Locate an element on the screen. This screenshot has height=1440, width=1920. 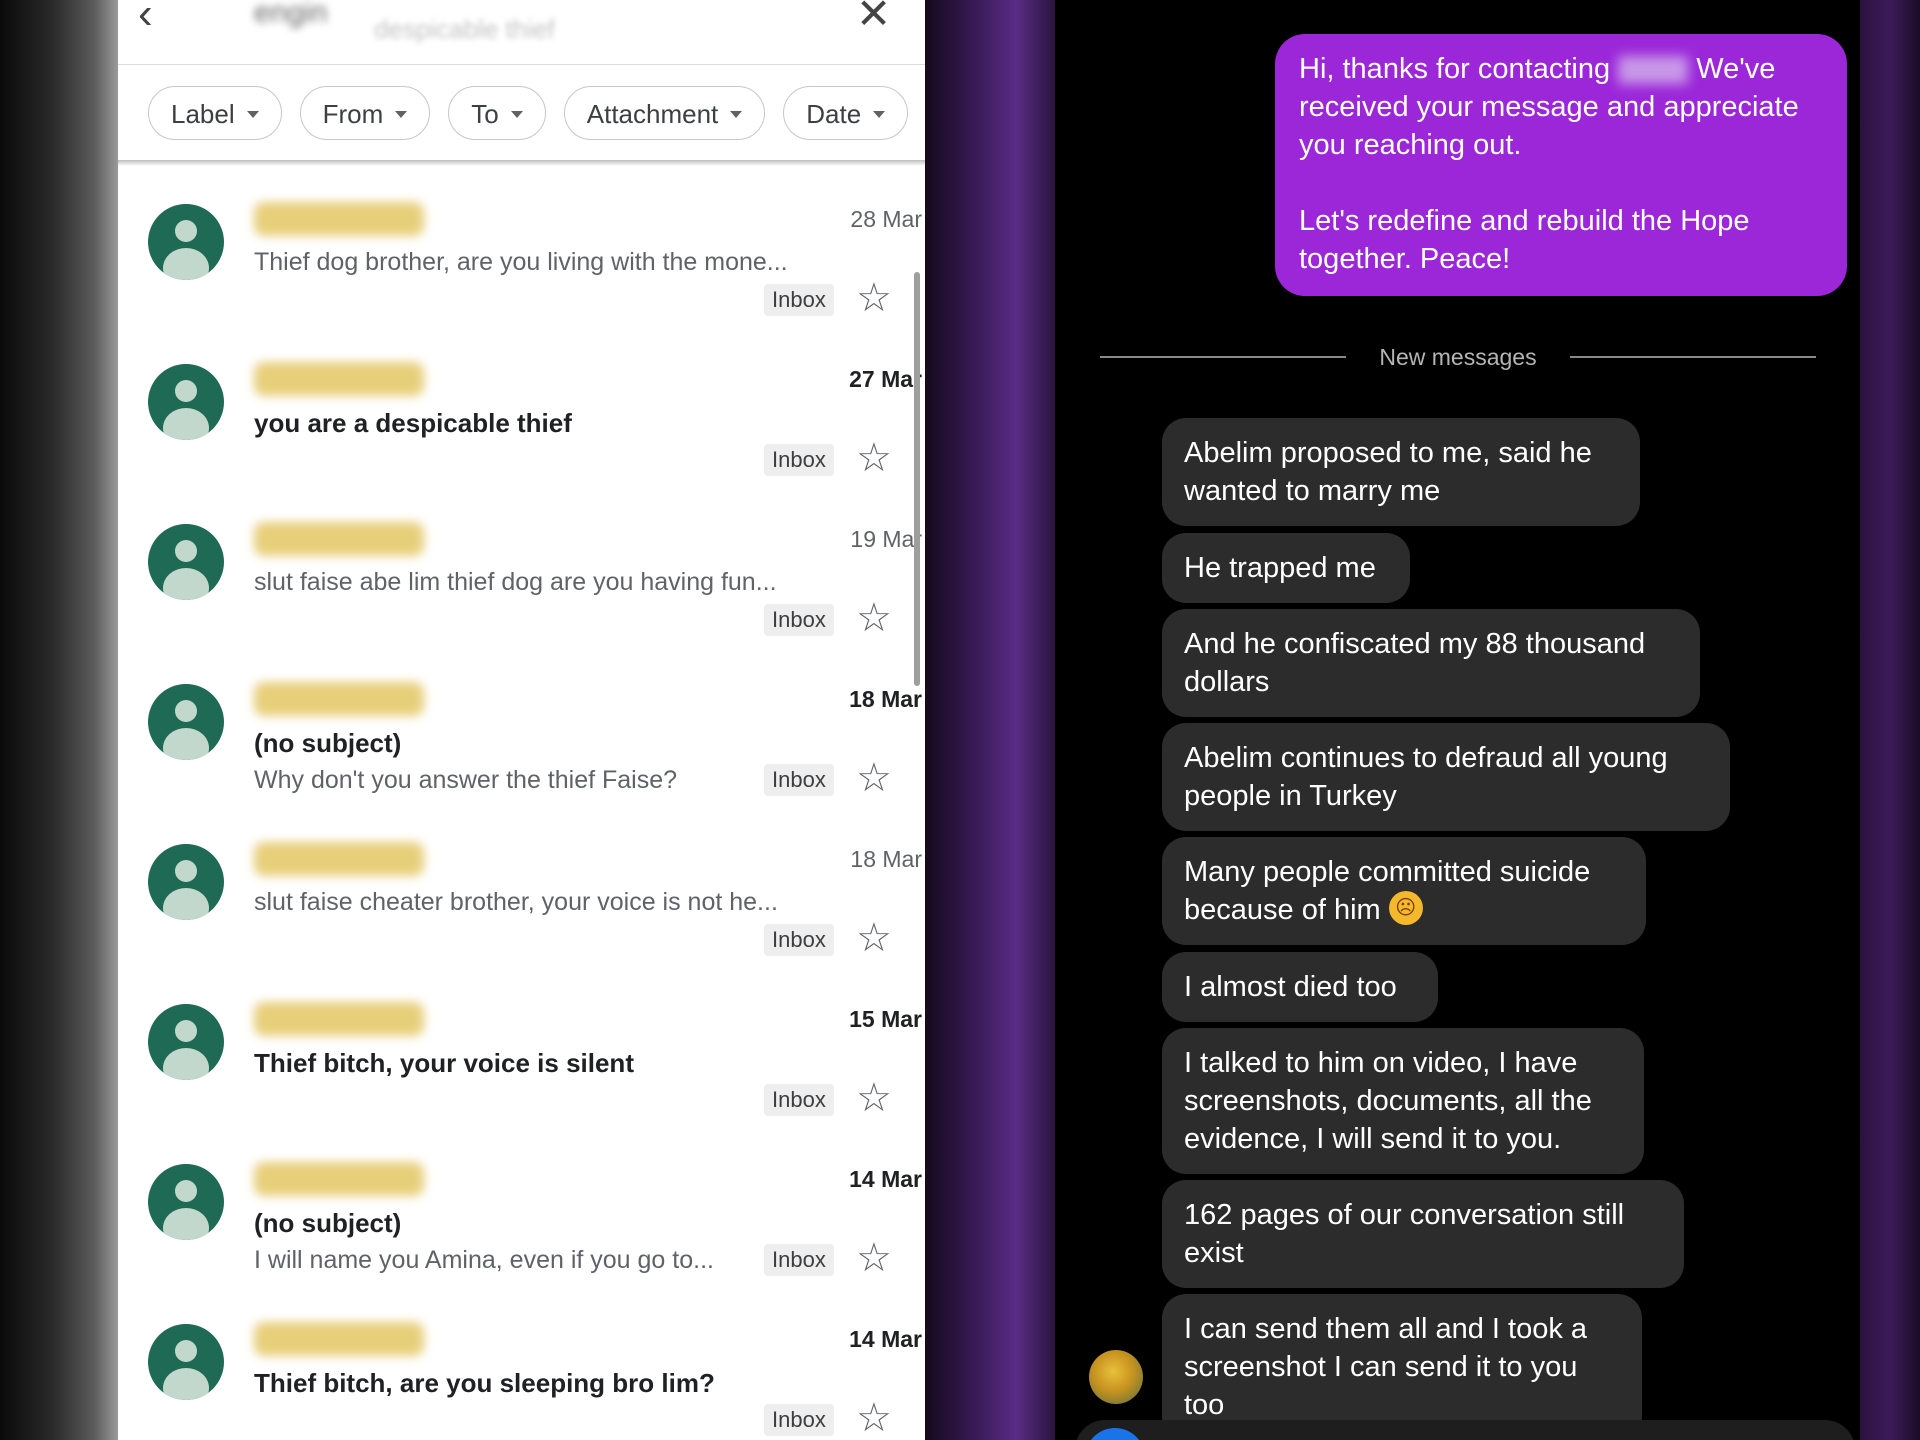
search-input: engin is located at coordinates (290, 15).